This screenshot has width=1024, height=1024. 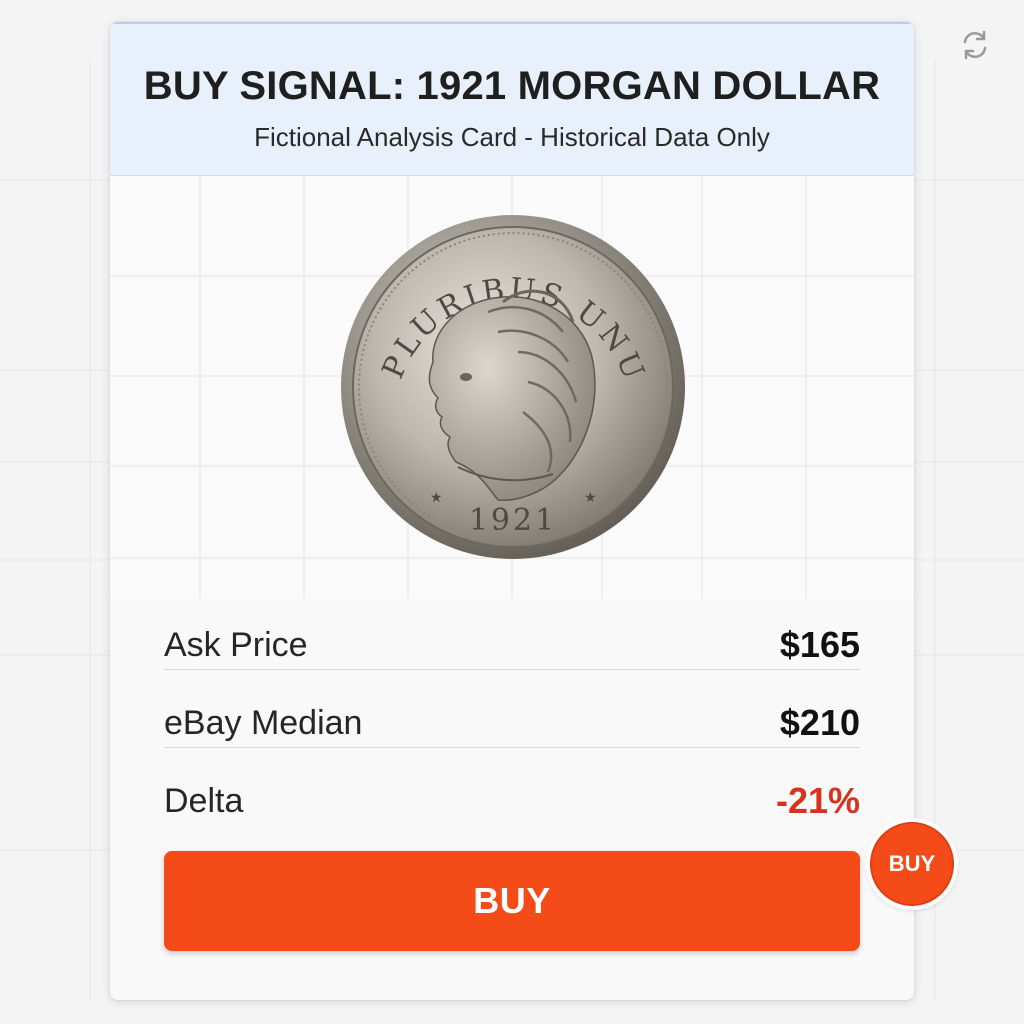 I want to click on ask-price-label: Ask Price, so click(x=236, y=645).